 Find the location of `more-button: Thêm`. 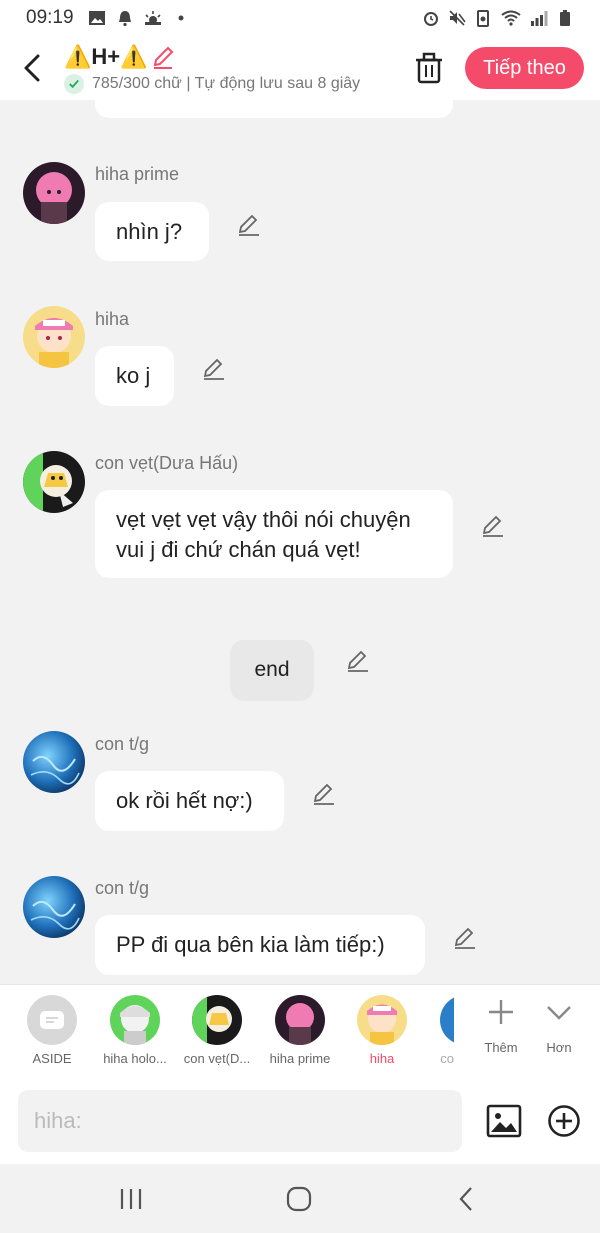

more-button: Thêm is located at coordinates (501, 1026).